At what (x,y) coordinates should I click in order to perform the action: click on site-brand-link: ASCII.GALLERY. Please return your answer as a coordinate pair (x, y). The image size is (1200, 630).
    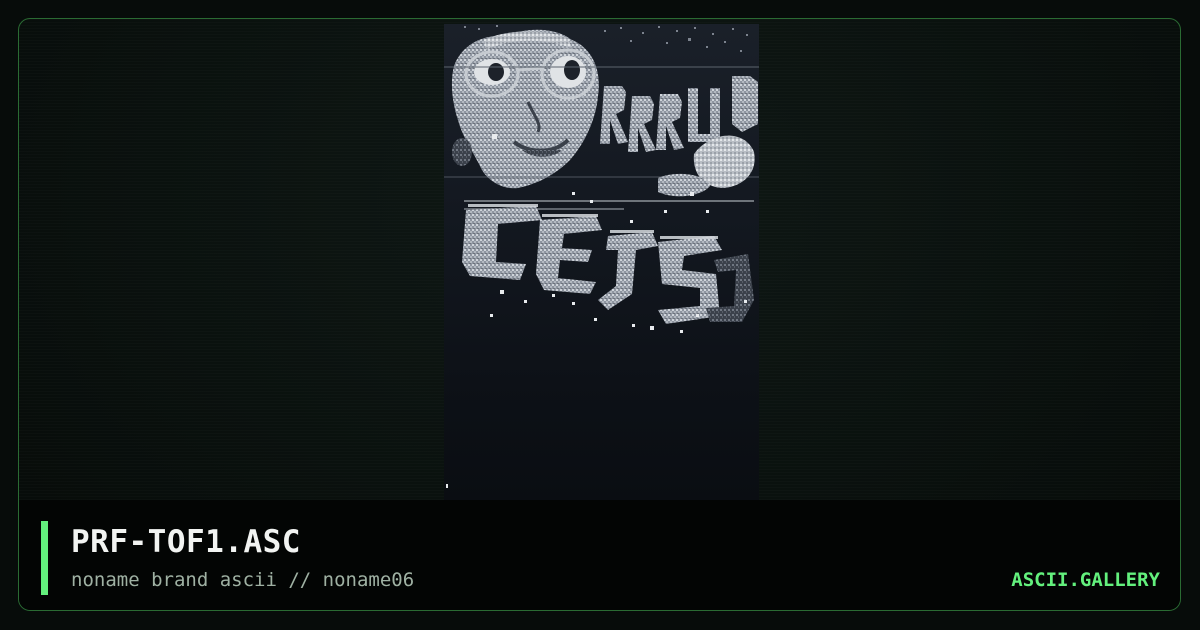
    Looking at the image, I should click on (1085, 580).